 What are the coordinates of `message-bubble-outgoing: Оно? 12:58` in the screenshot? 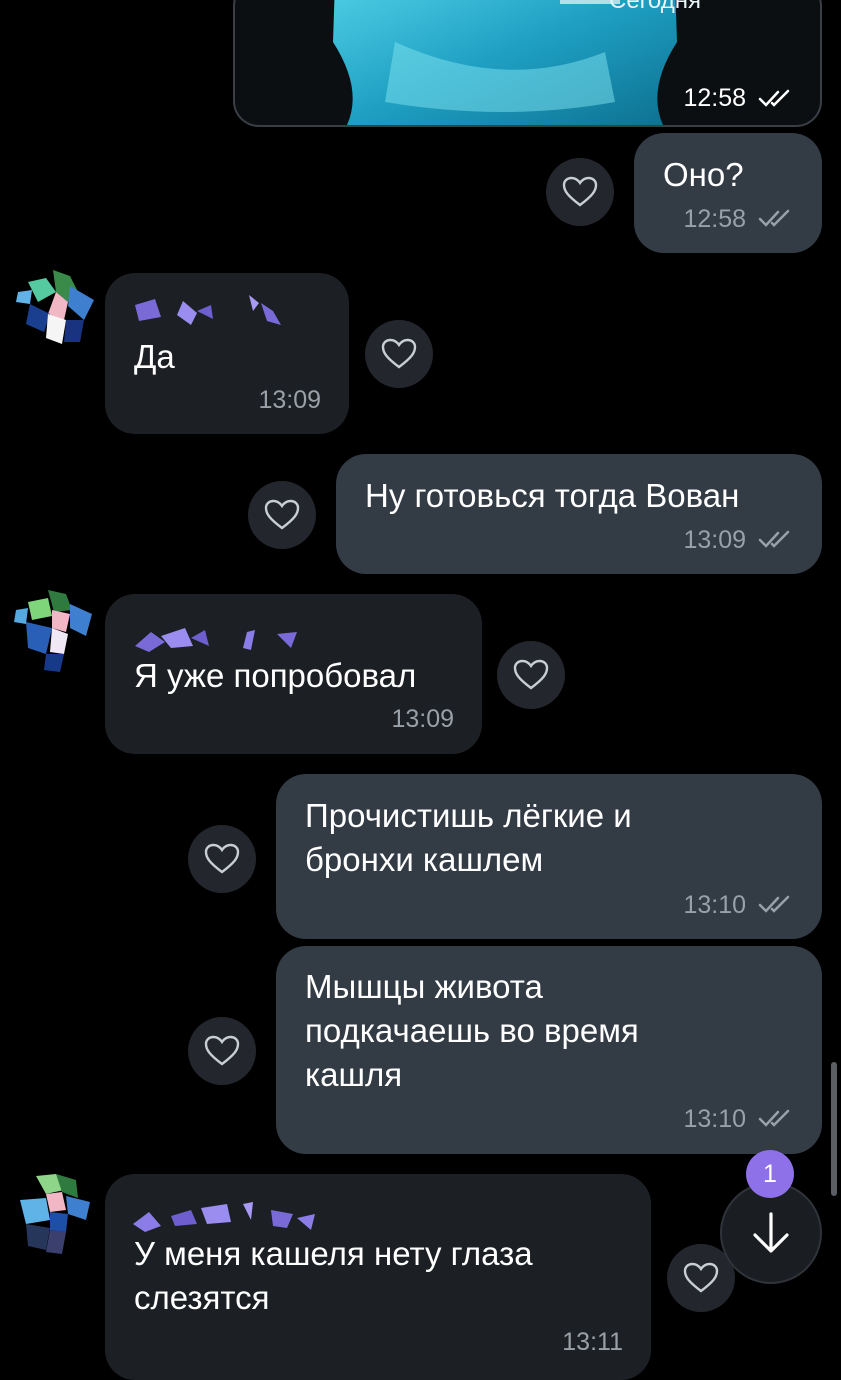 It's located at (728, 193).